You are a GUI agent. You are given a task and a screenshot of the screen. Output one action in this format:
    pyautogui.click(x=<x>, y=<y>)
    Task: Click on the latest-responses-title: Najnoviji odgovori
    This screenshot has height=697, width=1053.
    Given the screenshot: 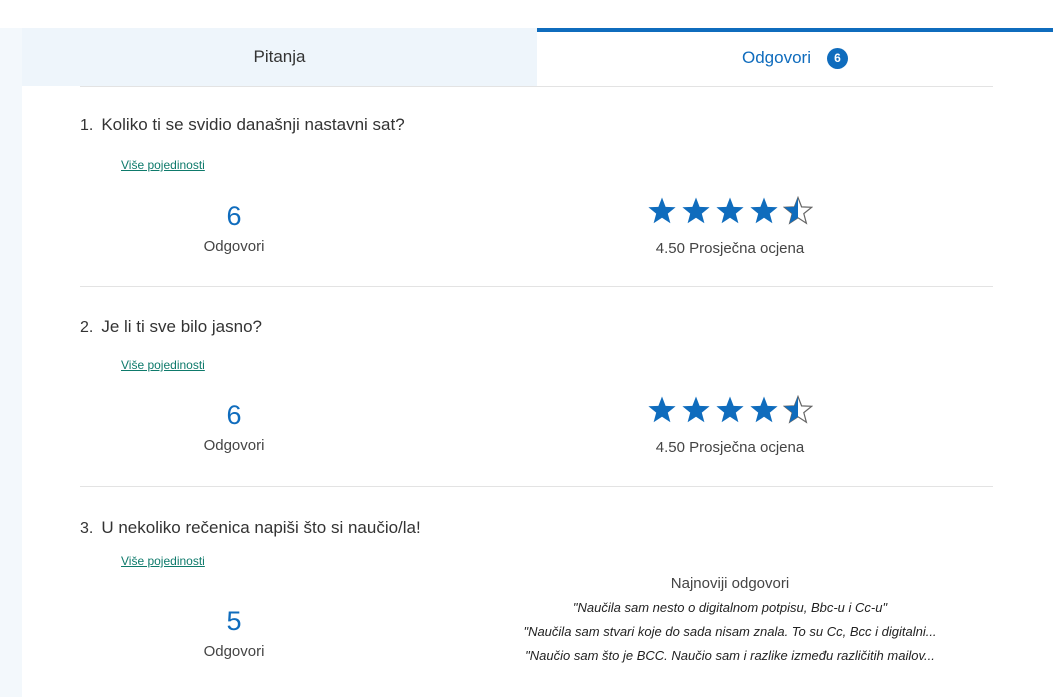 What is the action you would take?
    pyautogui.click(x=730, y=583)
    